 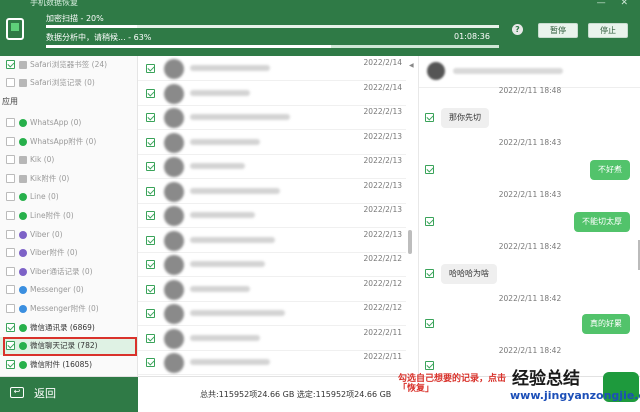 I want to click on help-icon: ?, so click(x=517, y=29).